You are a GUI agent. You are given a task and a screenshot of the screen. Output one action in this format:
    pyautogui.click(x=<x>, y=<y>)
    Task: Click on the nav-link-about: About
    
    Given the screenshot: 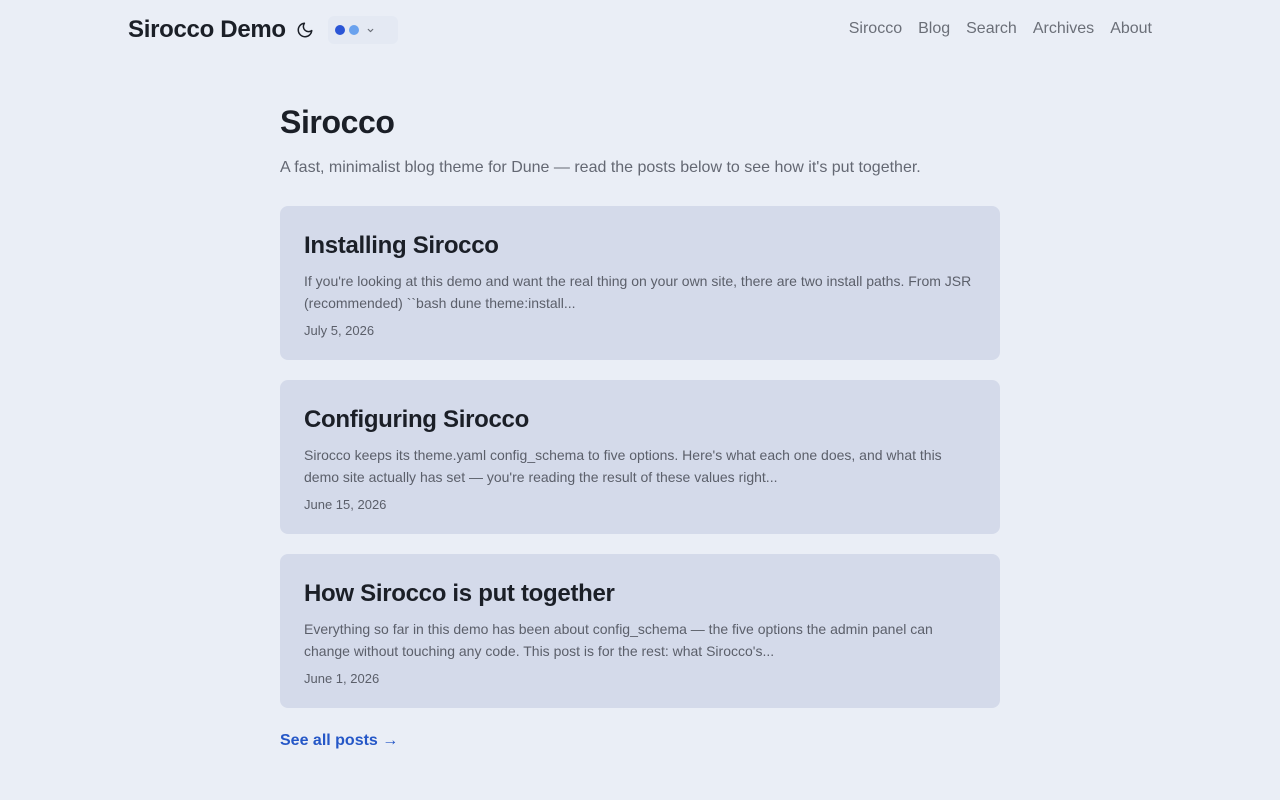 What is the action you would take?
    pyautogui.click(x=1131, y=29)
    